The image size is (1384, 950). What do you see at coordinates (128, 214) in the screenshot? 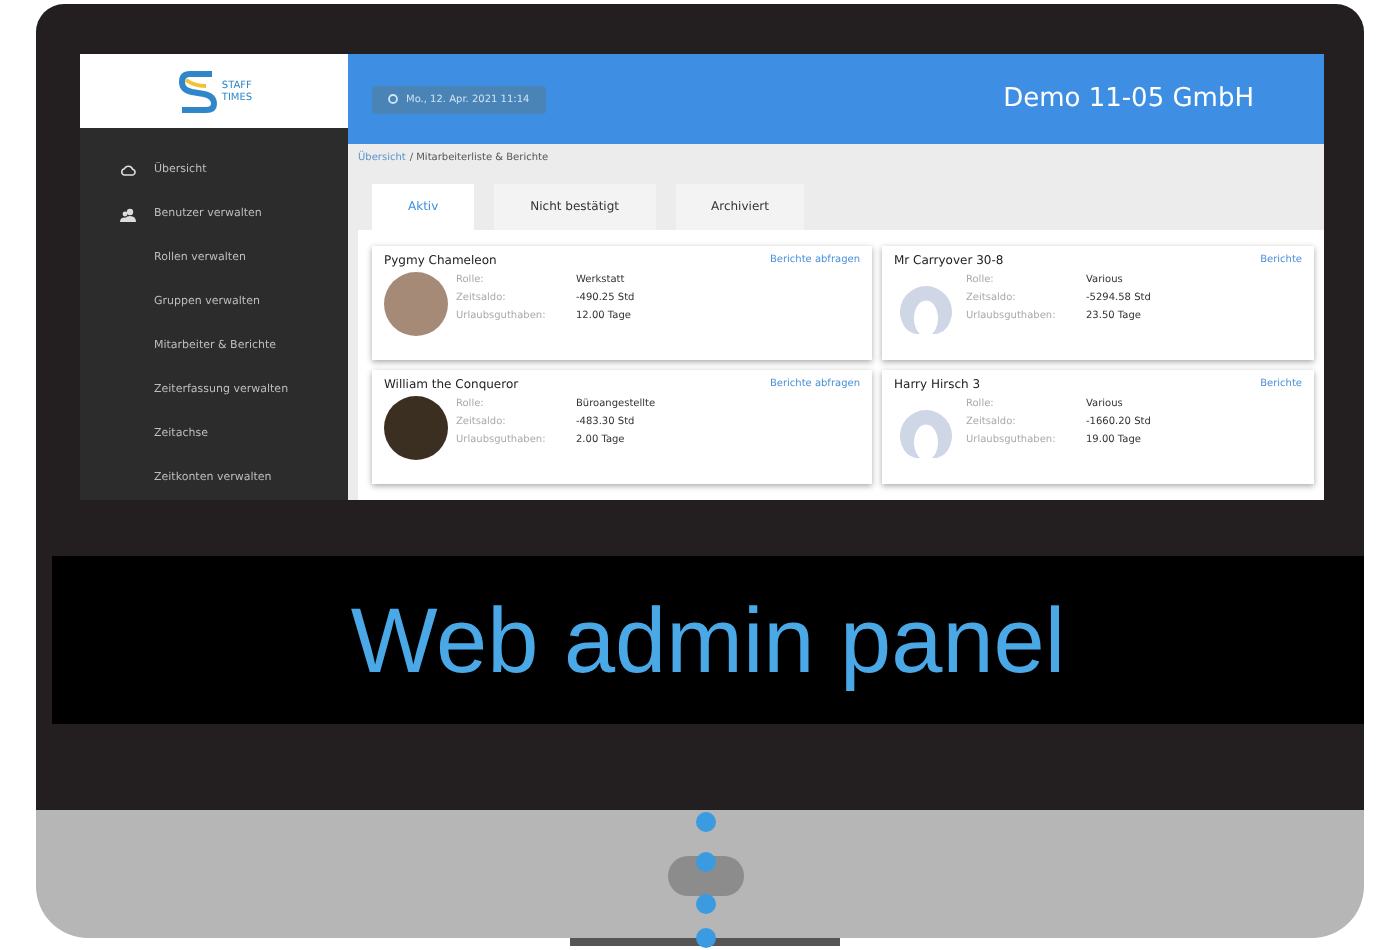
I see `users-icon` at bounding box center [128, 214].